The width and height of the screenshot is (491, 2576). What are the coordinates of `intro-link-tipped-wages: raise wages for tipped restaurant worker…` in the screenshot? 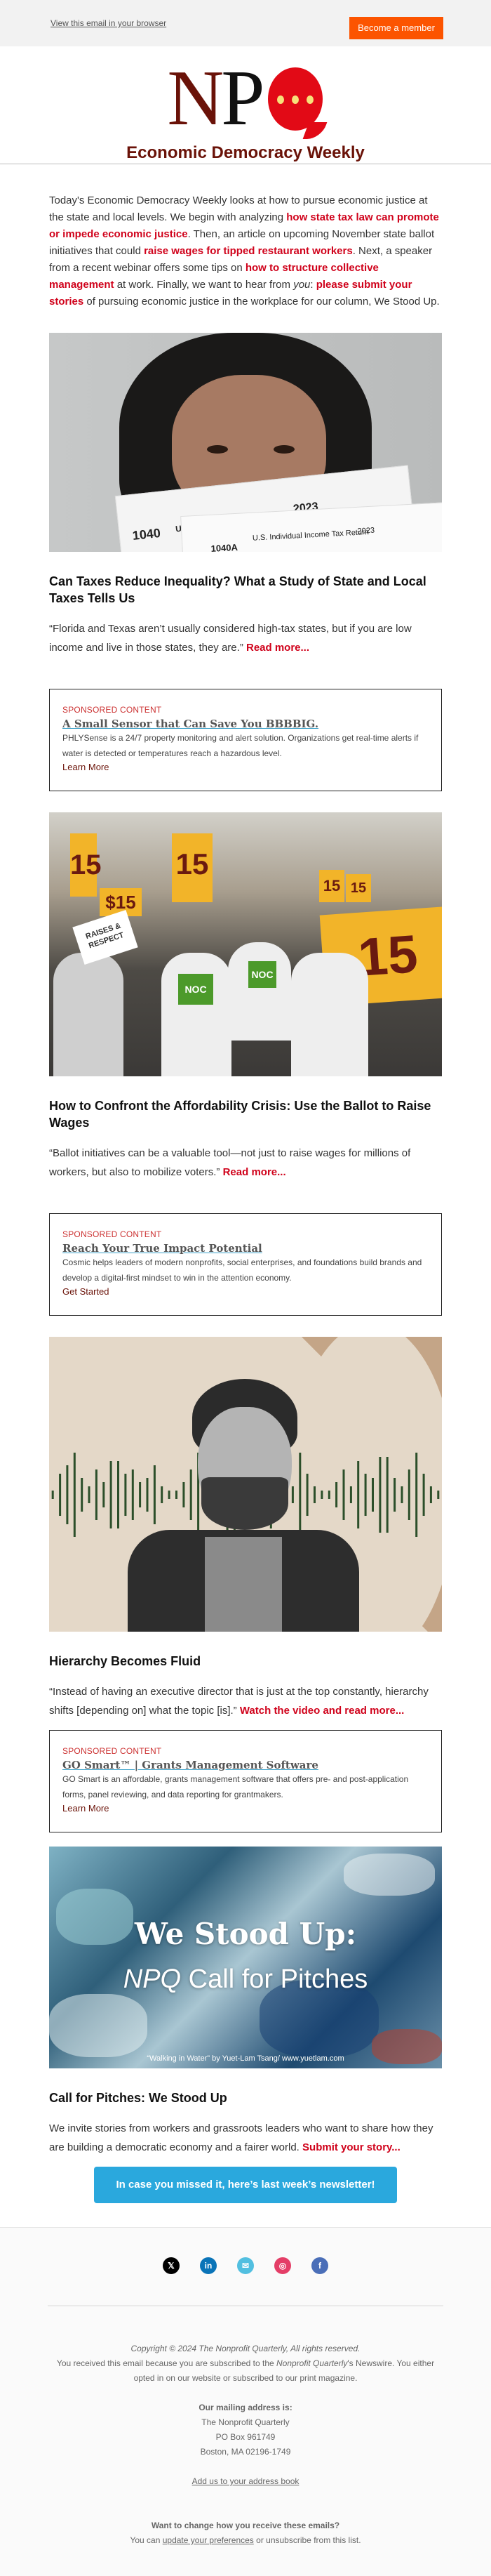 It's located at (248, 251).